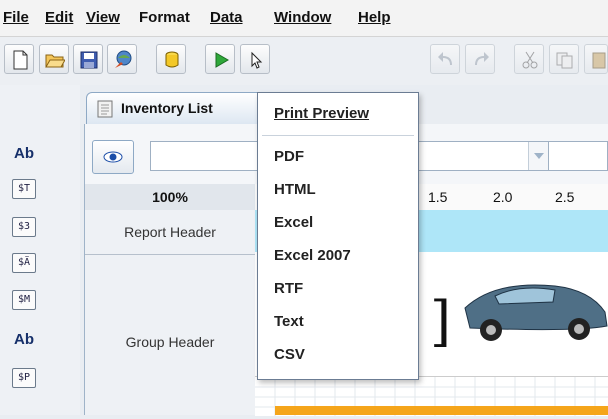 The width and height of the screenshot is (608, 419). I want to click on select-arrow-icon, so click(257, 60).